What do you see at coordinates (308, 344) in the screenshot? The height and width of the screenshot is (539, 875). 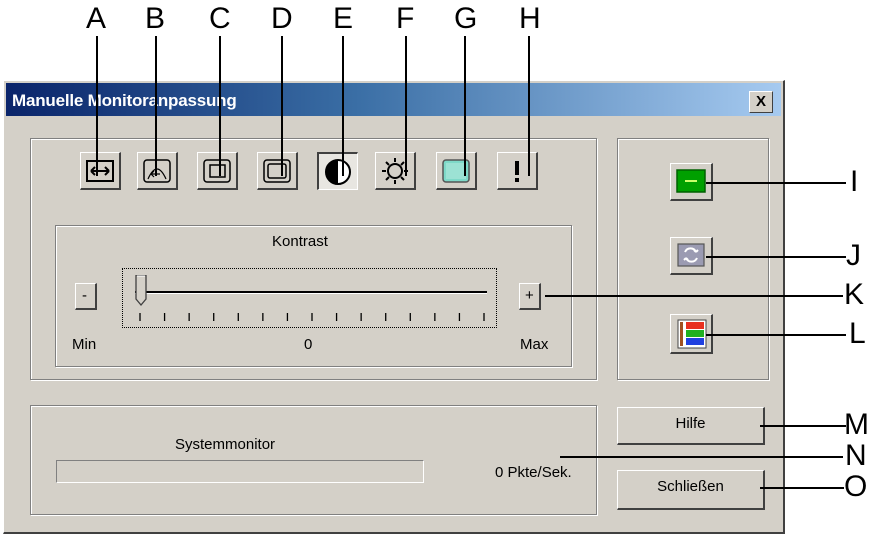 I see `slider-value-label: 0` at bounding box center [308, 344].